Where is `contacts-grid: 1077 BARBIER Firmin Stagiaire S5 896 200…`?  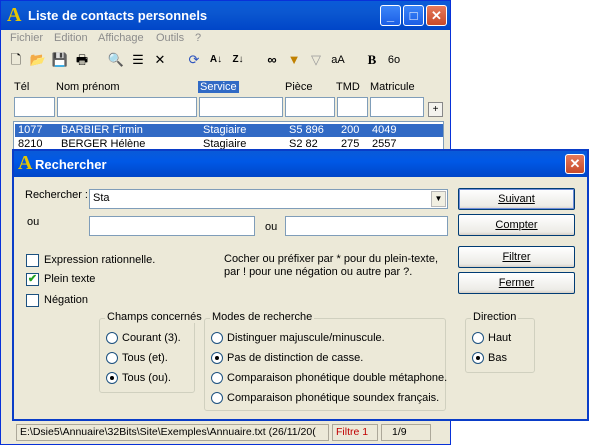
contacts-grid: 1077 BARBIER Firmin Stagiaire S5 896 200… is located at coordinates (228, 136).